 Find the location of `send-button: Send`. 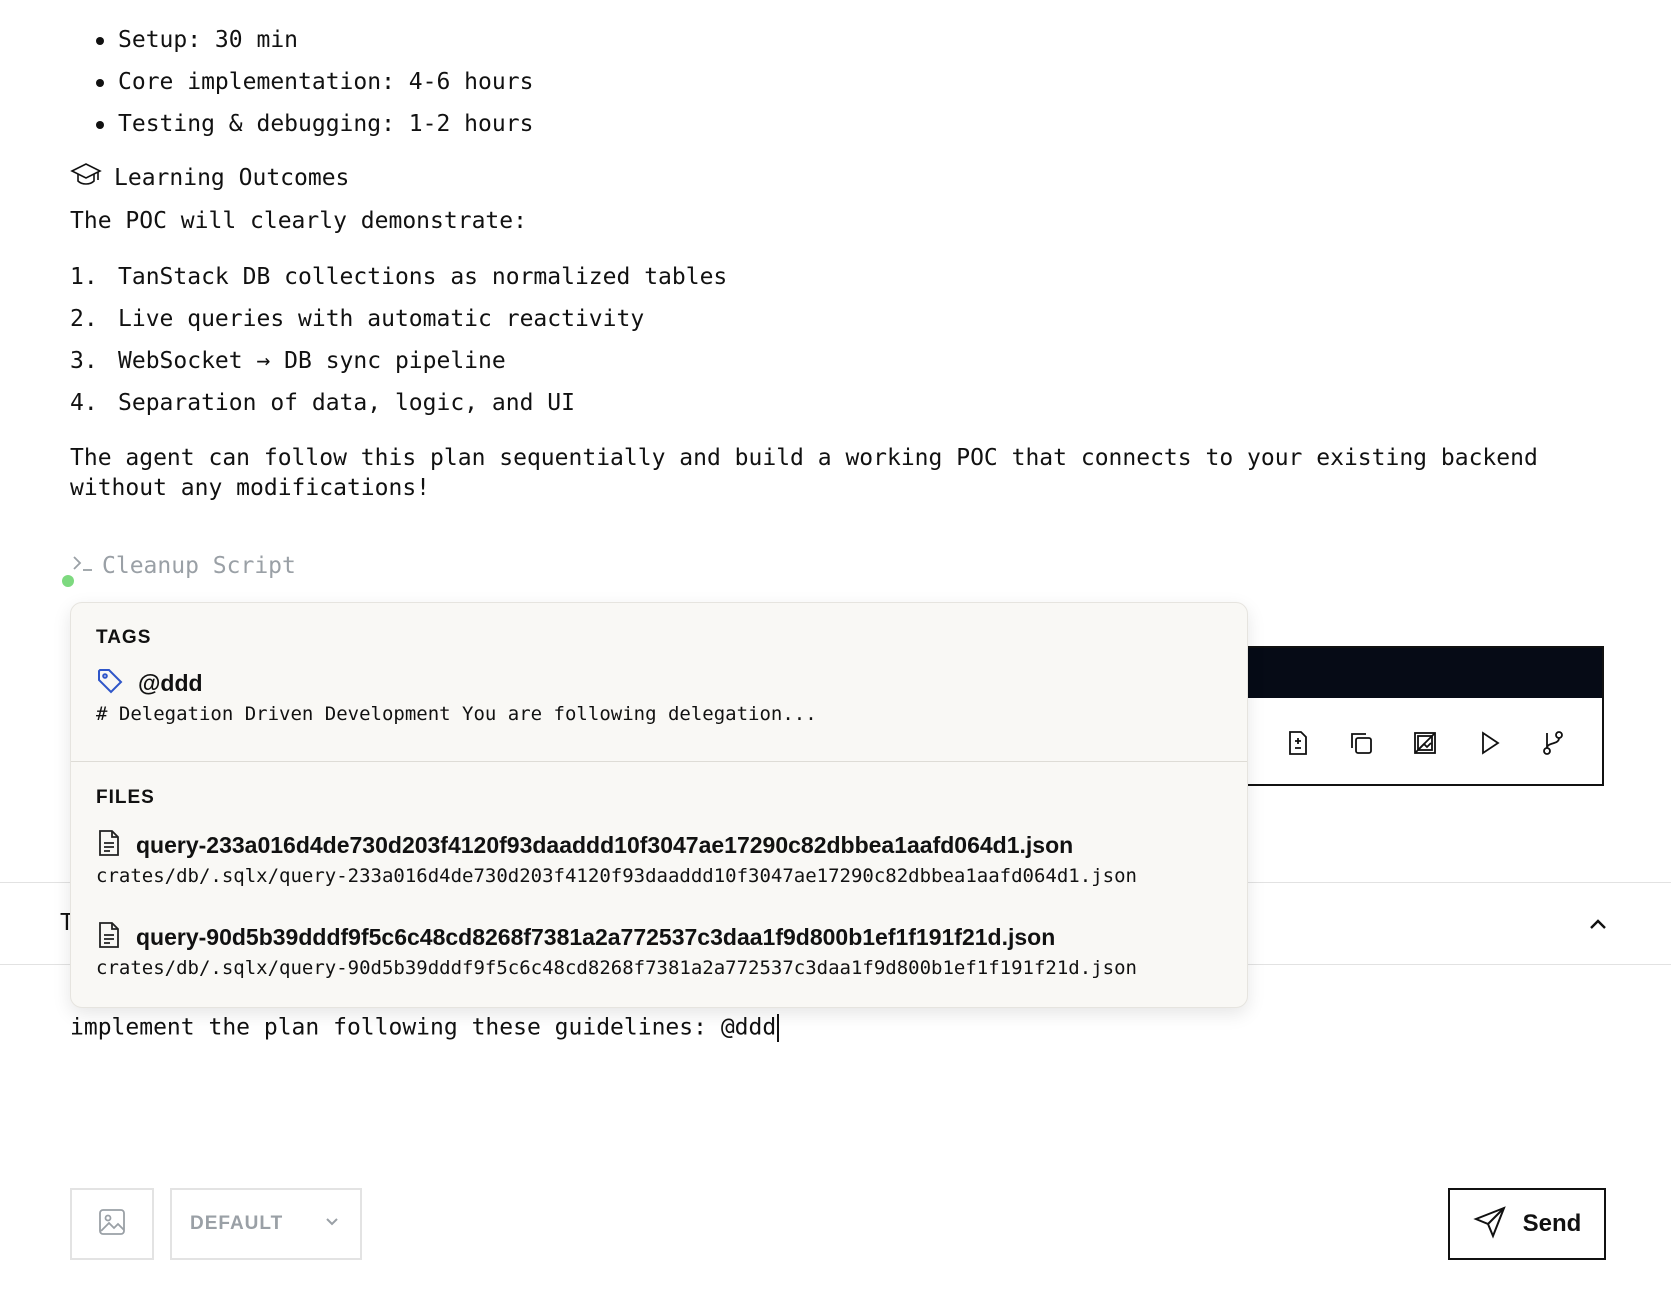

send-button: Send is located at coordinates (1527, 1224).